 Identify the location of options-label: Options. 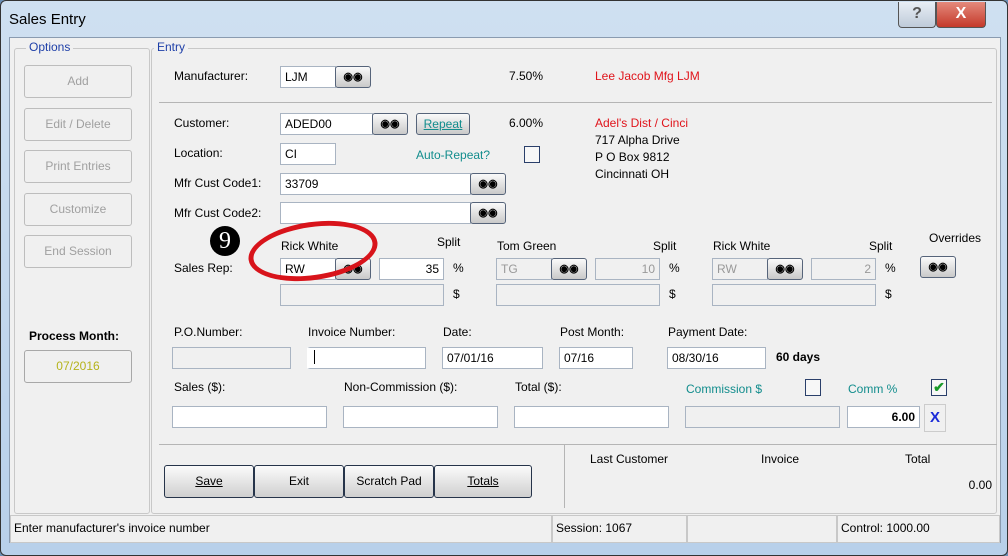
(50, 47).